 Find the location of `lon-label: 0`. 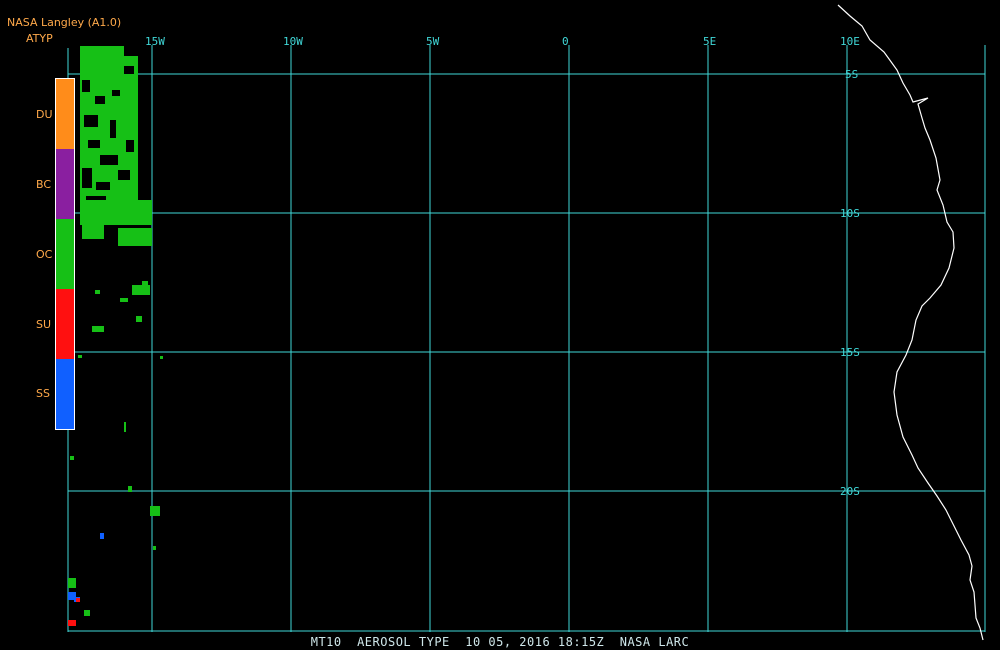

lon-label: 0 is located at coordinates (565, 41).